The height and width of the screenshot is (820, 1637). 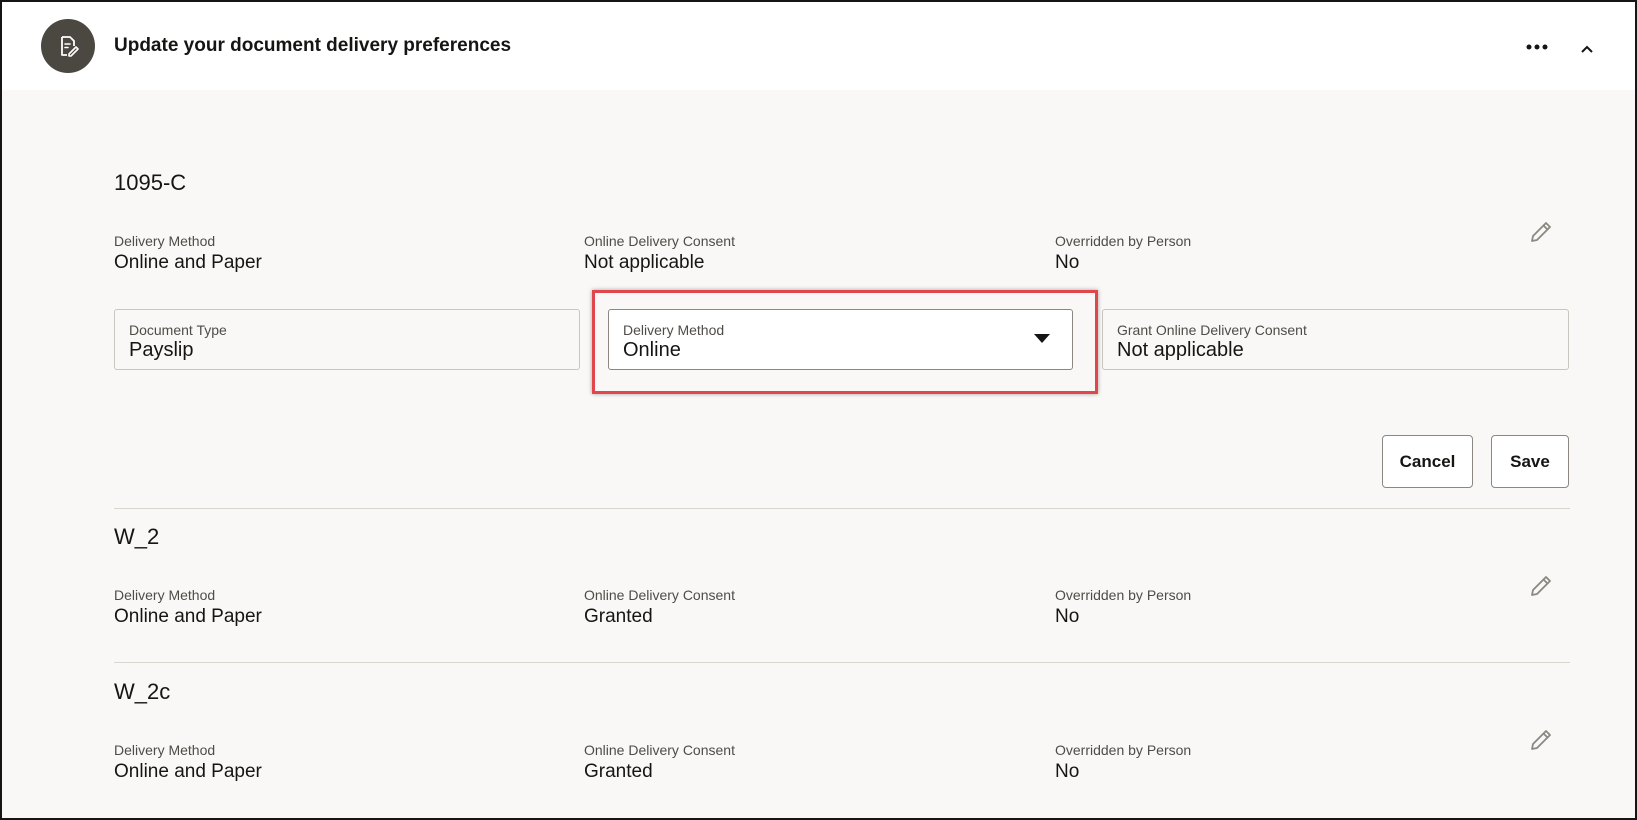 What do you see at coordinates (842, 537) in the screenshot?
I see `section-w-2: W_2` at bounding box center [842, 537].